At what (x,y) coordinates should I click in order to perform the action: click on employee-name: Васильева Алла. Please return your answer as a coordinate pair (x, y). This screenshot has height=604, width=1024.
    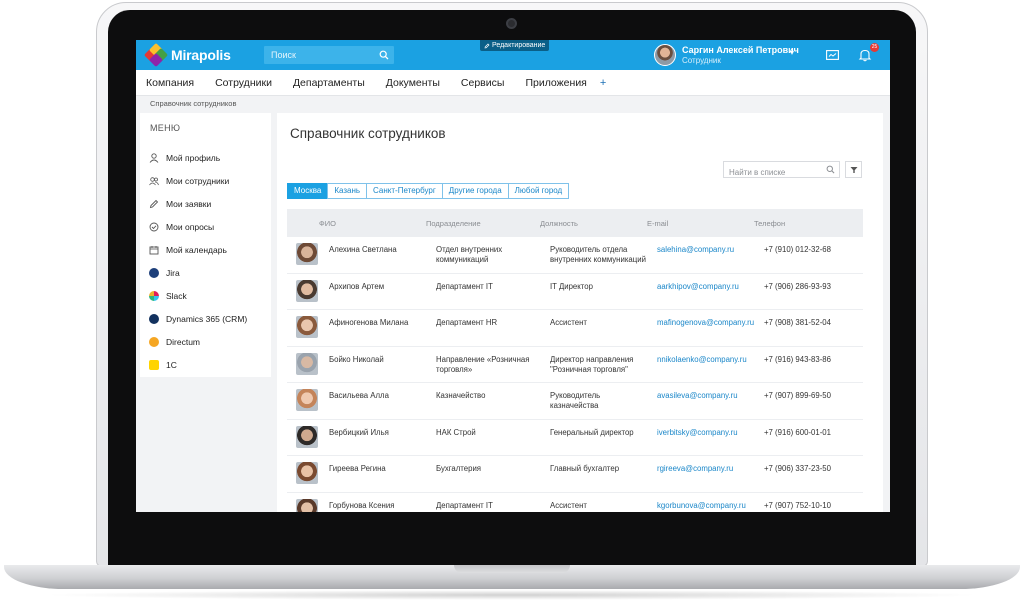
    Looking at the image, I should click on (379, 396).